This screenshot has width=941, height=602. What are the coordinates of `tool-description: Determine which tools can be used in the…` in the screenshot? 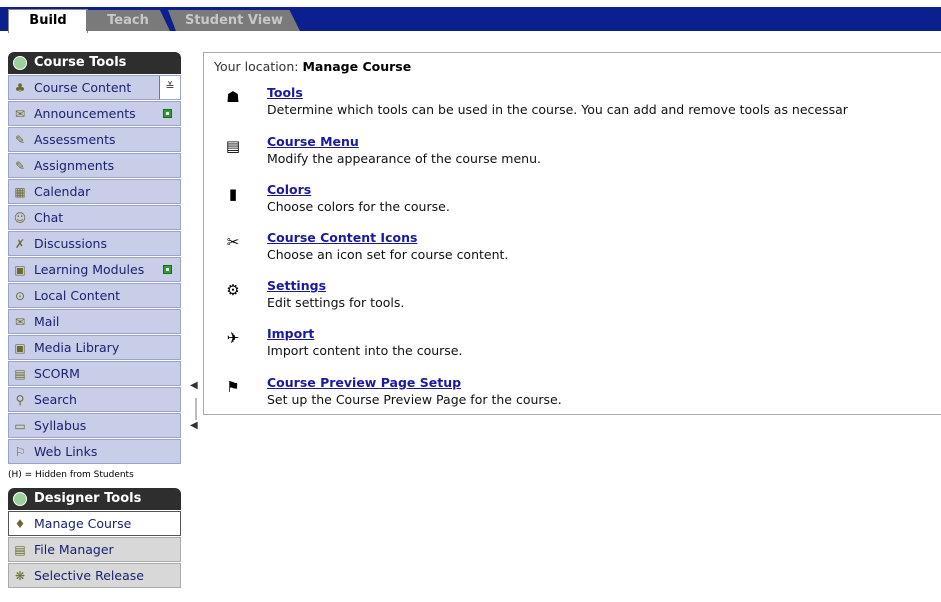 It's located at (557, 109).